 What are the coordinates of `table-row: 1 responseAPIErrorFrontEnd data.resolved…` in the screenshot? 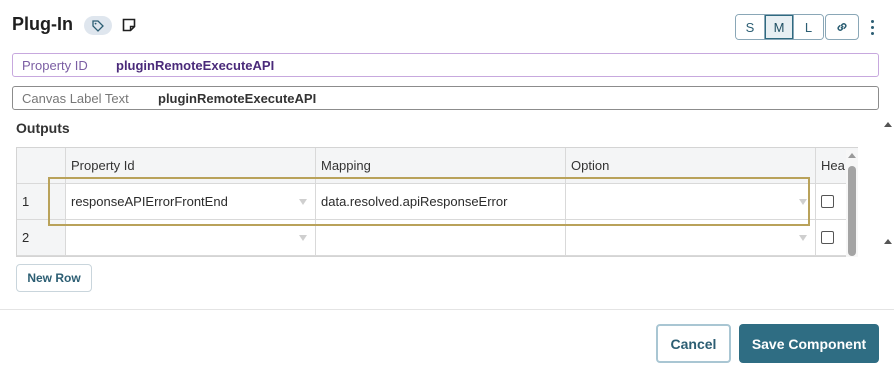 It's located at (437, 202).